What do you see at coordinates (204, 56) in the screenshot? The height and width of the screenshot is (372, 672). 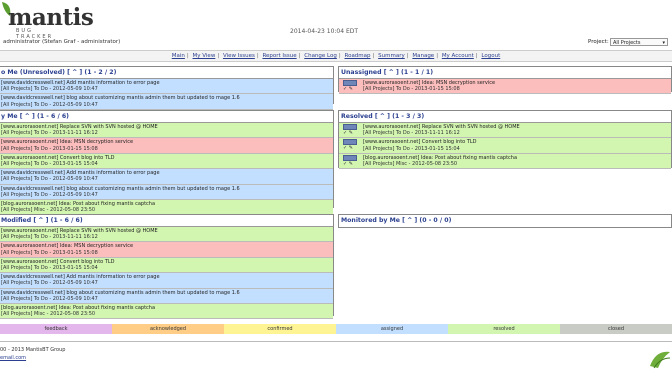 I see `menu-my-view: My View` at bounding box center [204, 56].